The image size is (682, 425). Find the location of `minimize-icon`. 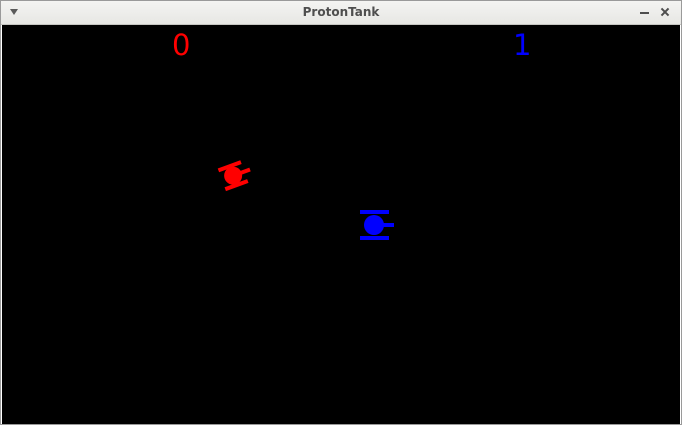

minimize-icon is located at coordinates (644, 13).